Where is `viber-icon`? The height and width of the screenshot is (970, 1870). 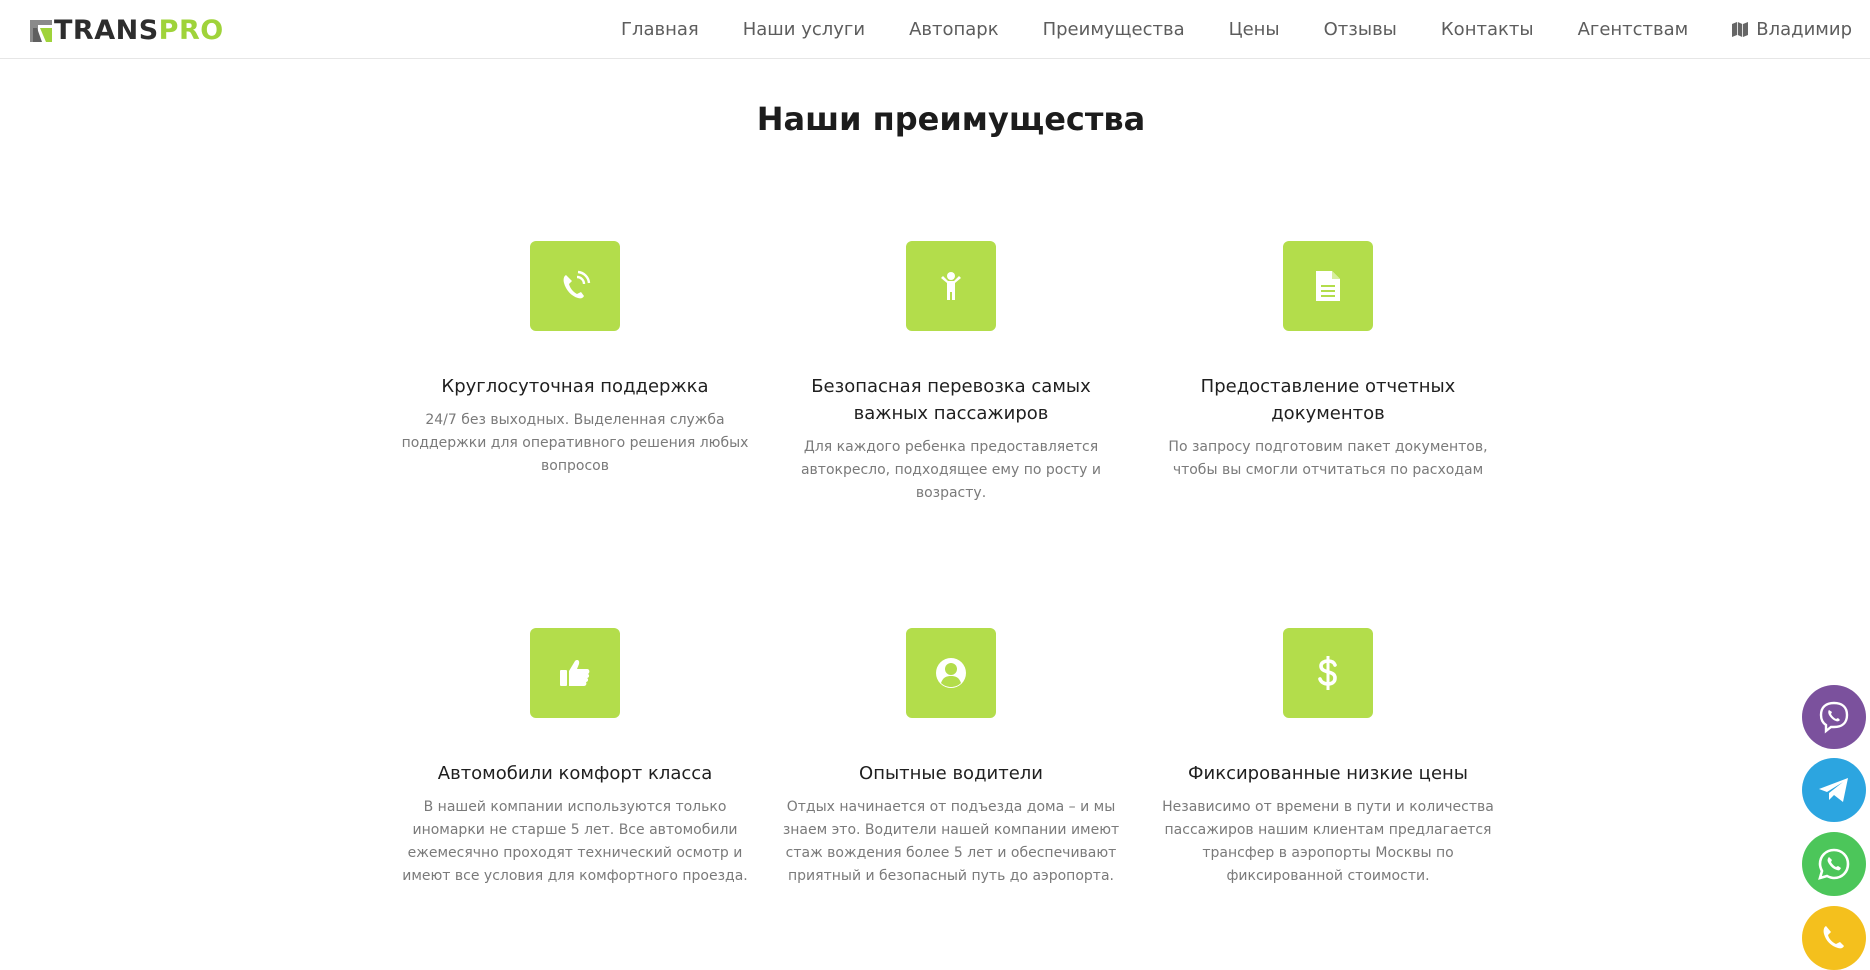 viber-icon is located at coordinates (1834, 717).